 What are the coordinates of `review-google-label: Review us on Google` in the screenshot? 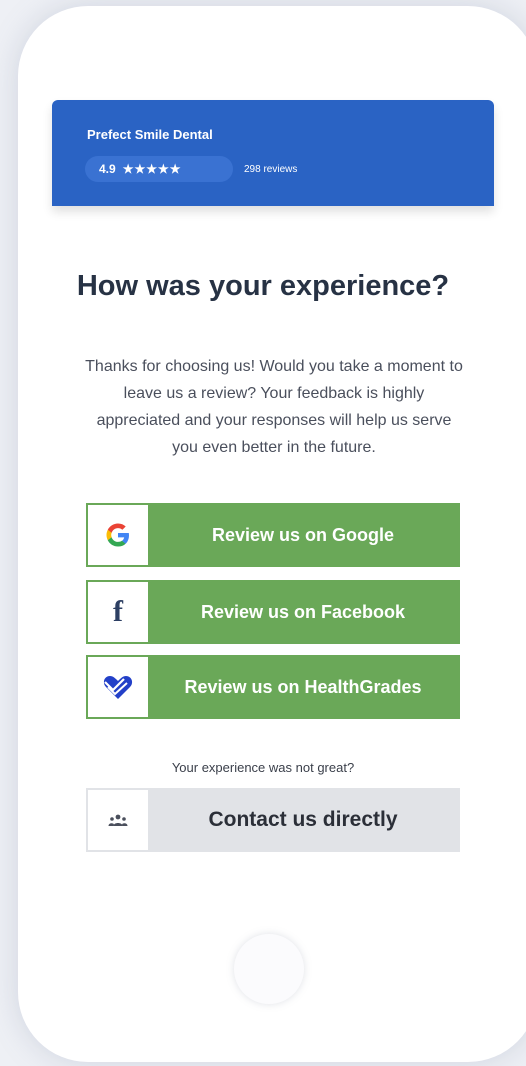 It's located at (303, 534).